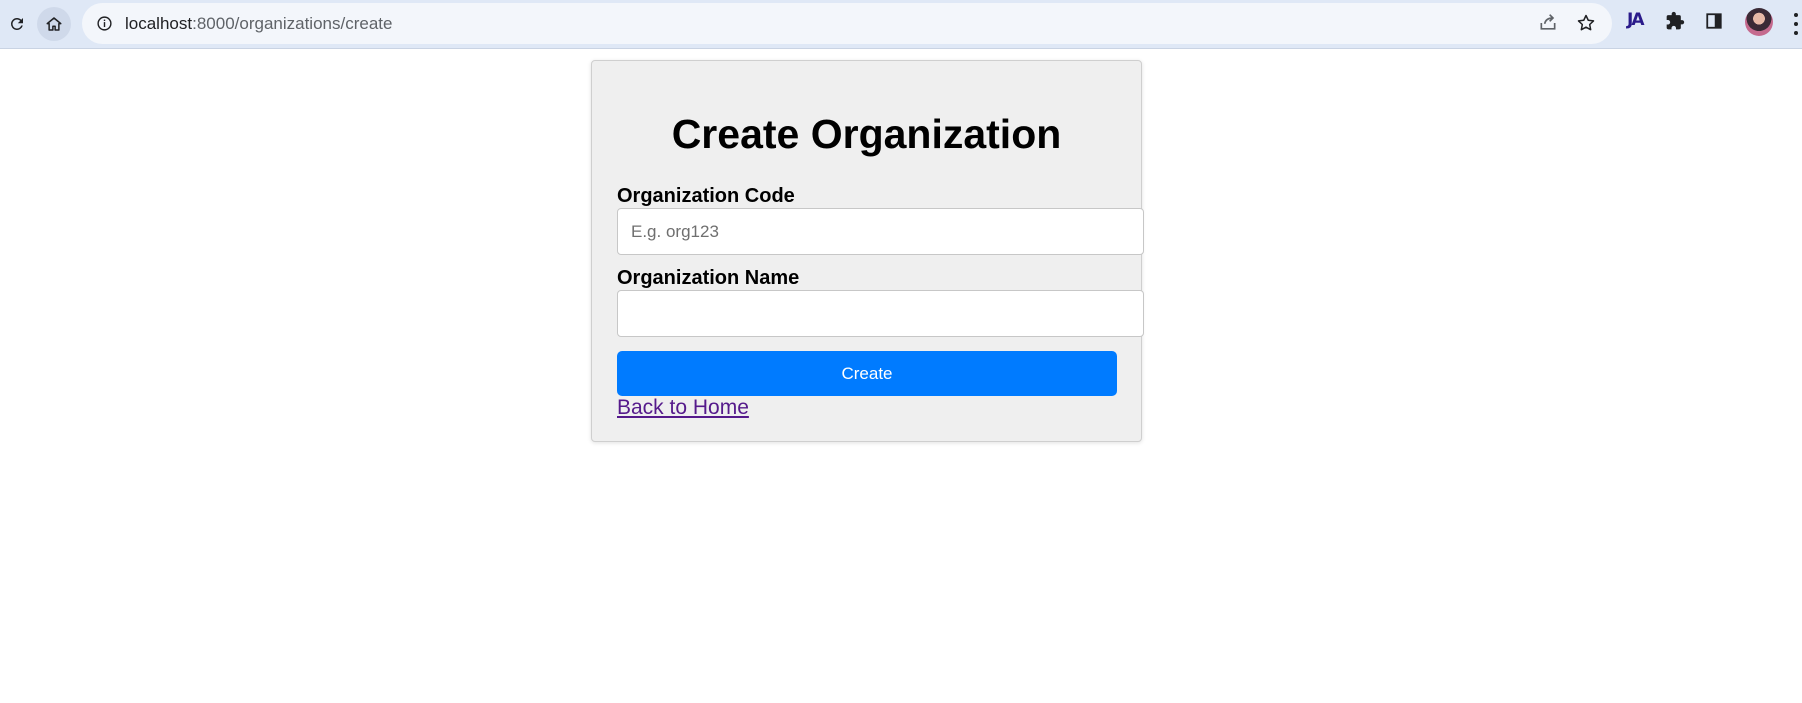  Describe the element at coordinates (1675, 23) in the screenshot. I see `extensions-icon` at that location.